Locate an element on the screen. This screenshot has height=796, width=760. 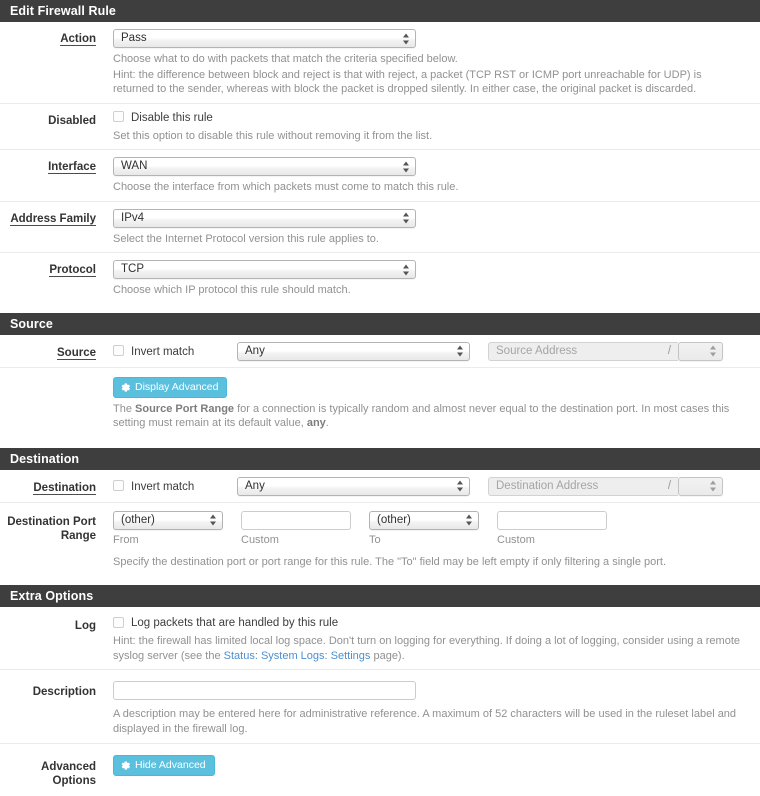
label-address-family: Address Family is located at coordinates (53, 219).